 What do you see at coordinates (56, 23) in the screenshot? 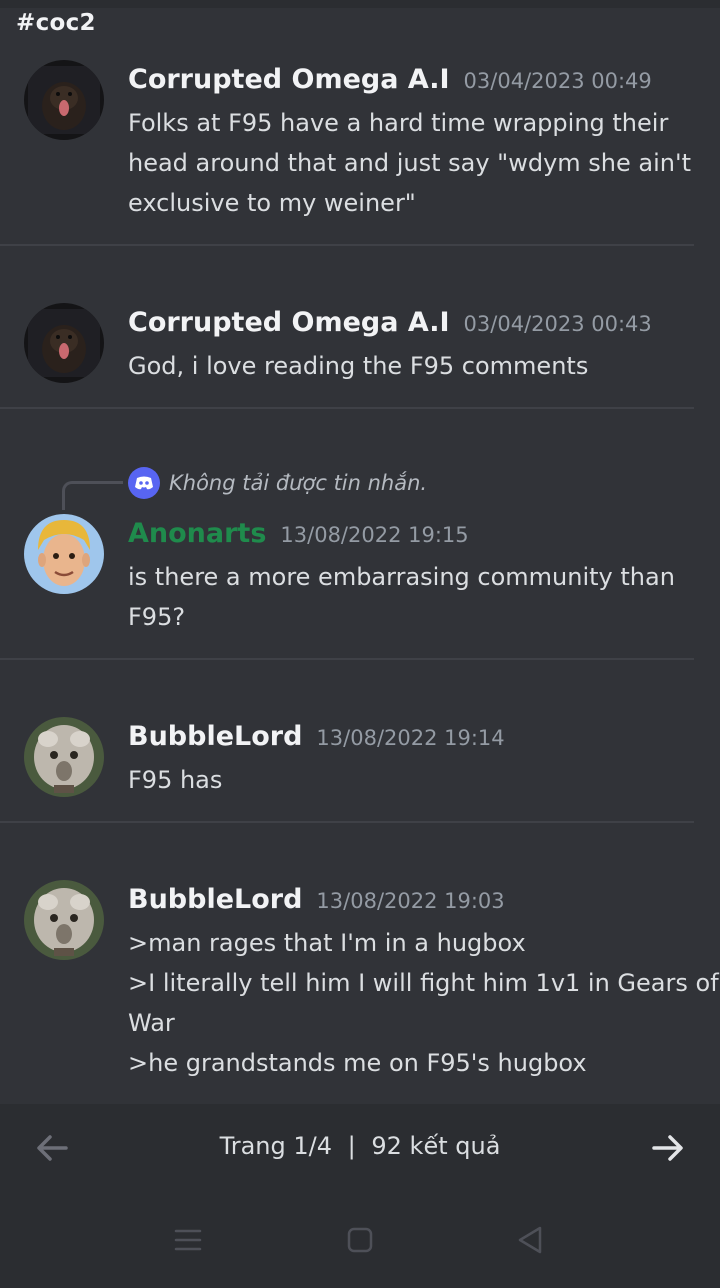
I see `channel-name: #coc2` at bounding box center [56, 23].